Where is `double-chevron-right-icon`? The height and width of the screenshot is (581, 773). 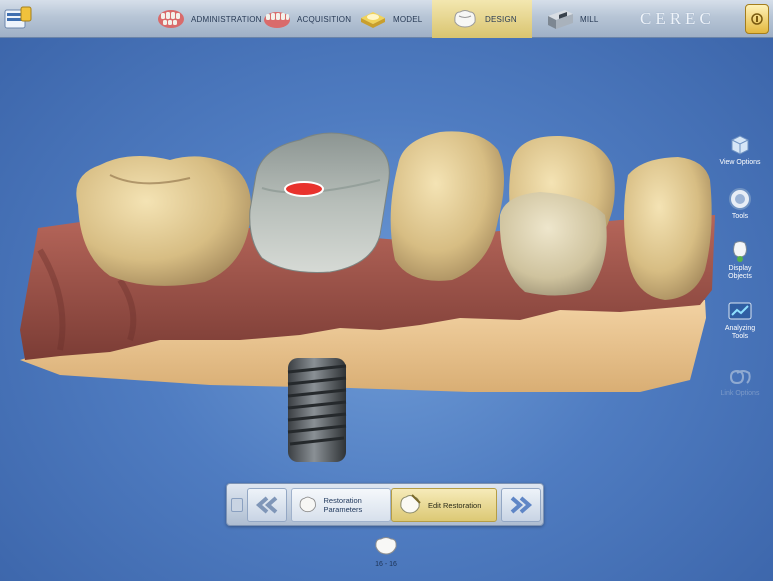 double-chevron-right-icon is located at coordinates (521, 505).